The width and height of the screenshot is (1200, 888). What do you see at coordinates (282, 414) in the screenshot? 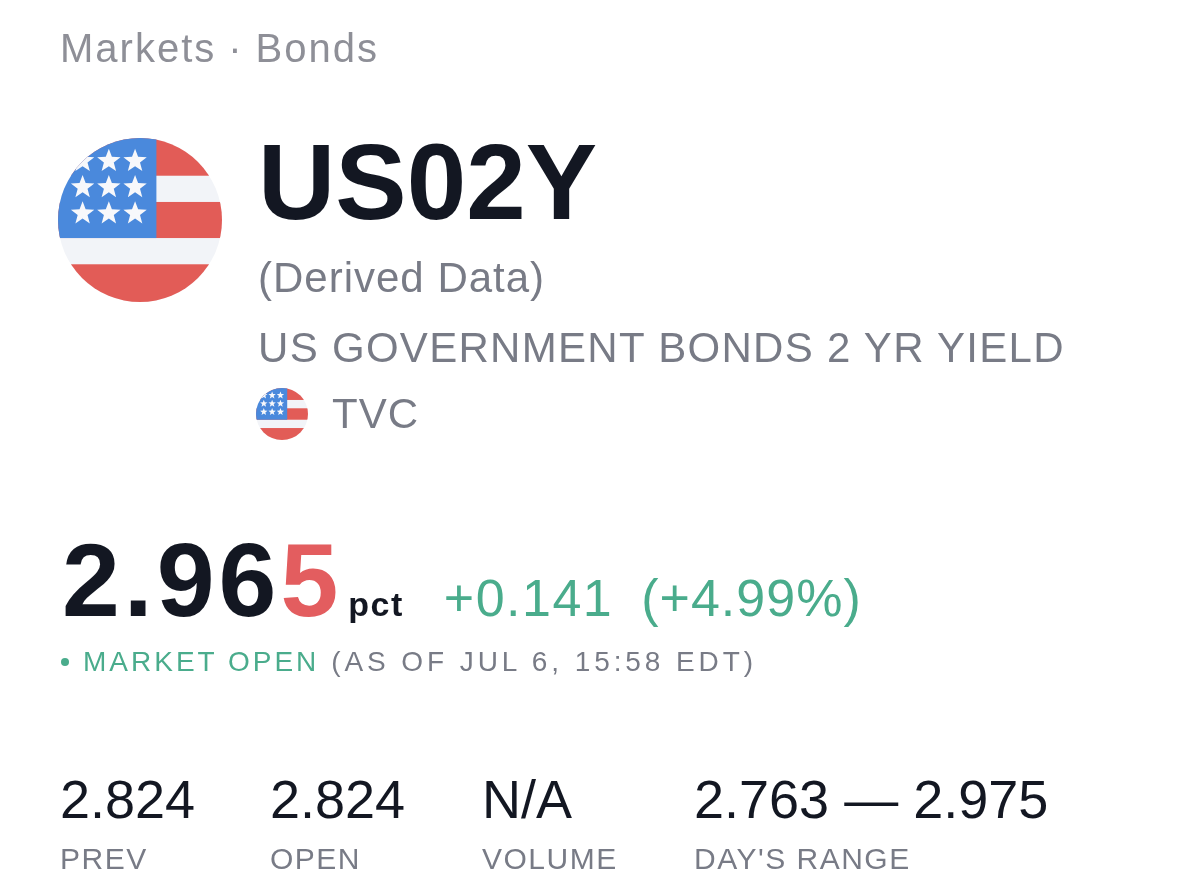
I see `flag-icon` at bounding box center [282, 414].